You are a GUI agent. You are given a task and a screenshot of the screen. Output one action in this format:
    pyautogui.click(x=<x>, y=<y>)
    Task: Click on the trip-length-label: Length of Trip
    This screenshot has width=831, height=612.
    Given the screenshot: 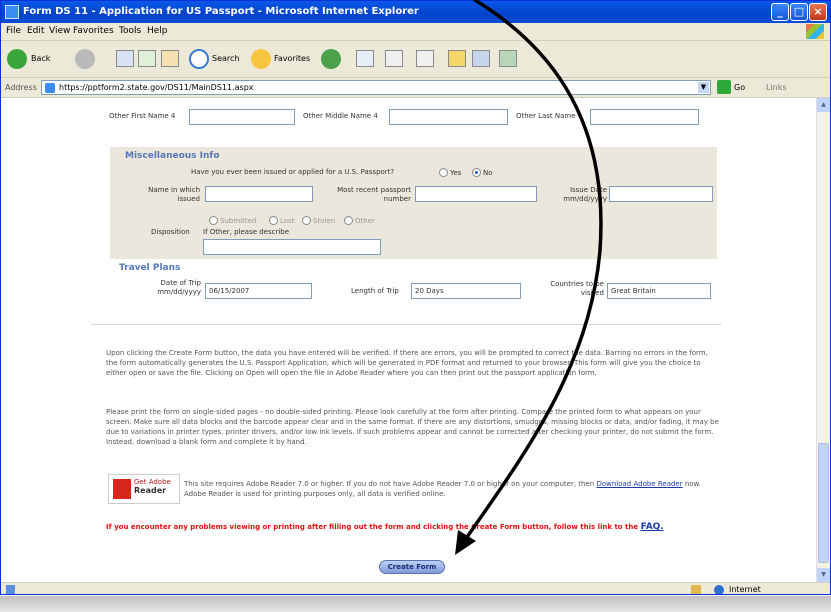 What is the action you would take?
    pyautogui.click(x=375, y=291)
    